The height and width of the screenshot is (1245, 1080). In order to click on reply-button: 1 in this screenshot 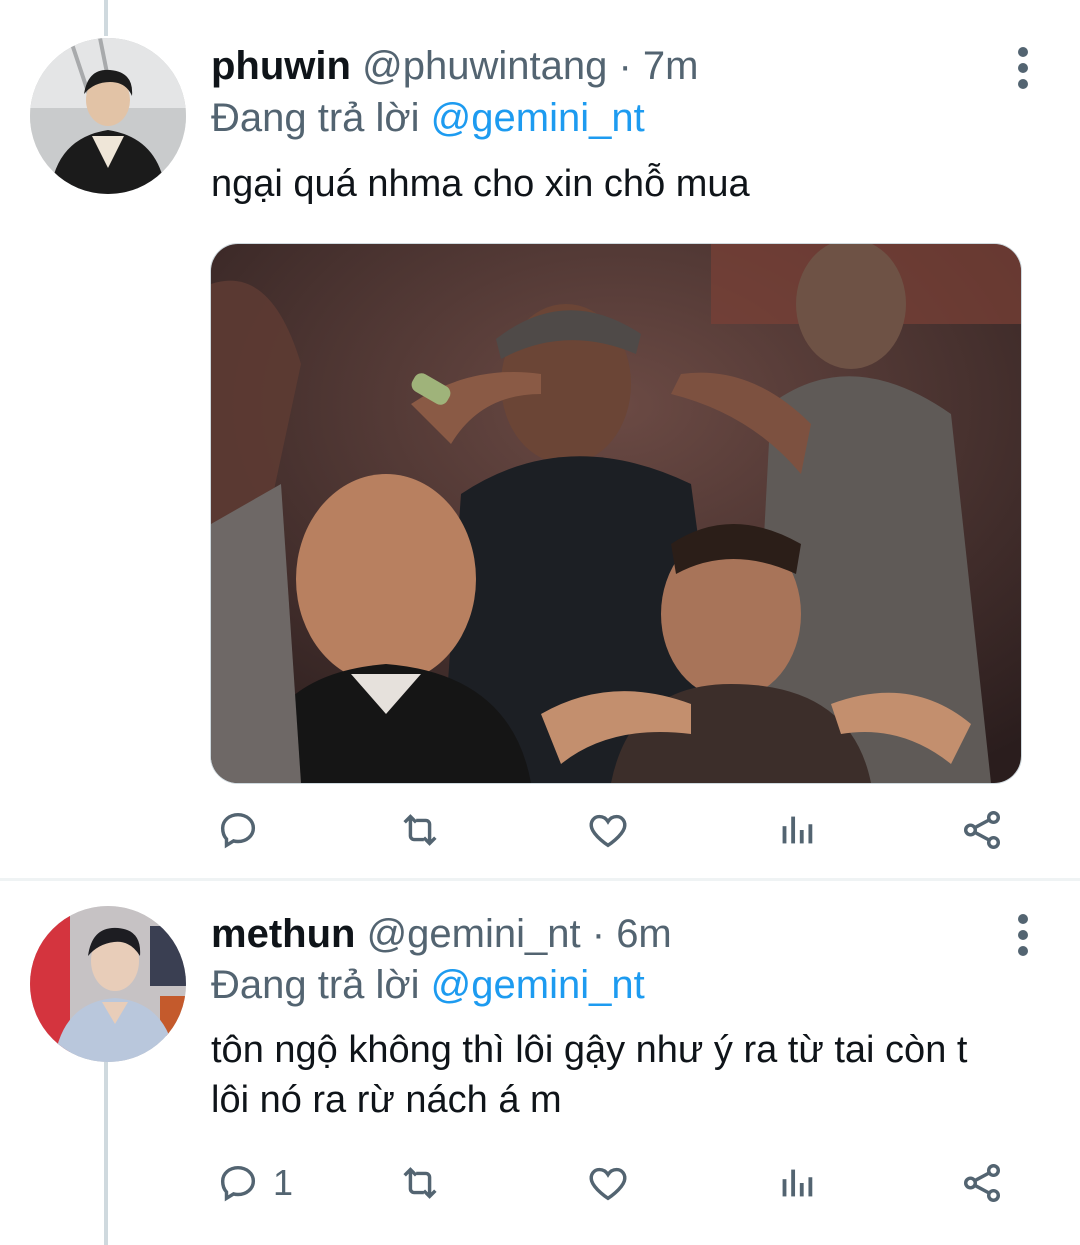, I will do `click(254, 1183)`.